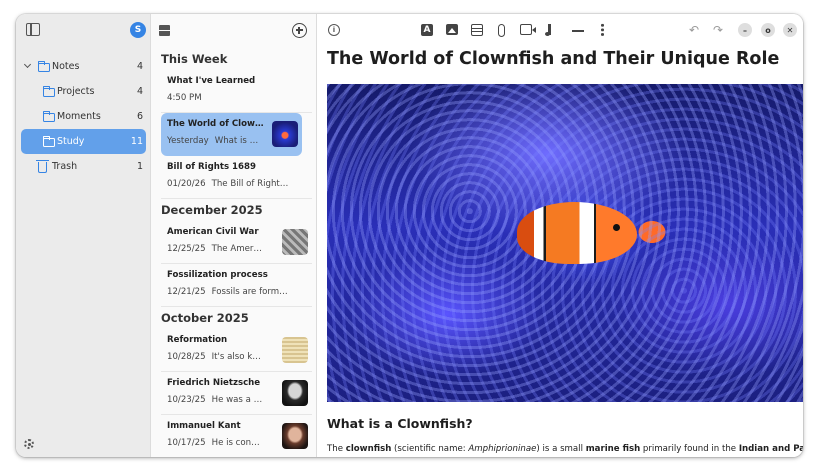 Image resolution: width=819 pixels, height=475 pixels. What do you see at coordinates (336, 449) in the screenshot?
I see `body-text-run: The` at bounding box center [336, 449].